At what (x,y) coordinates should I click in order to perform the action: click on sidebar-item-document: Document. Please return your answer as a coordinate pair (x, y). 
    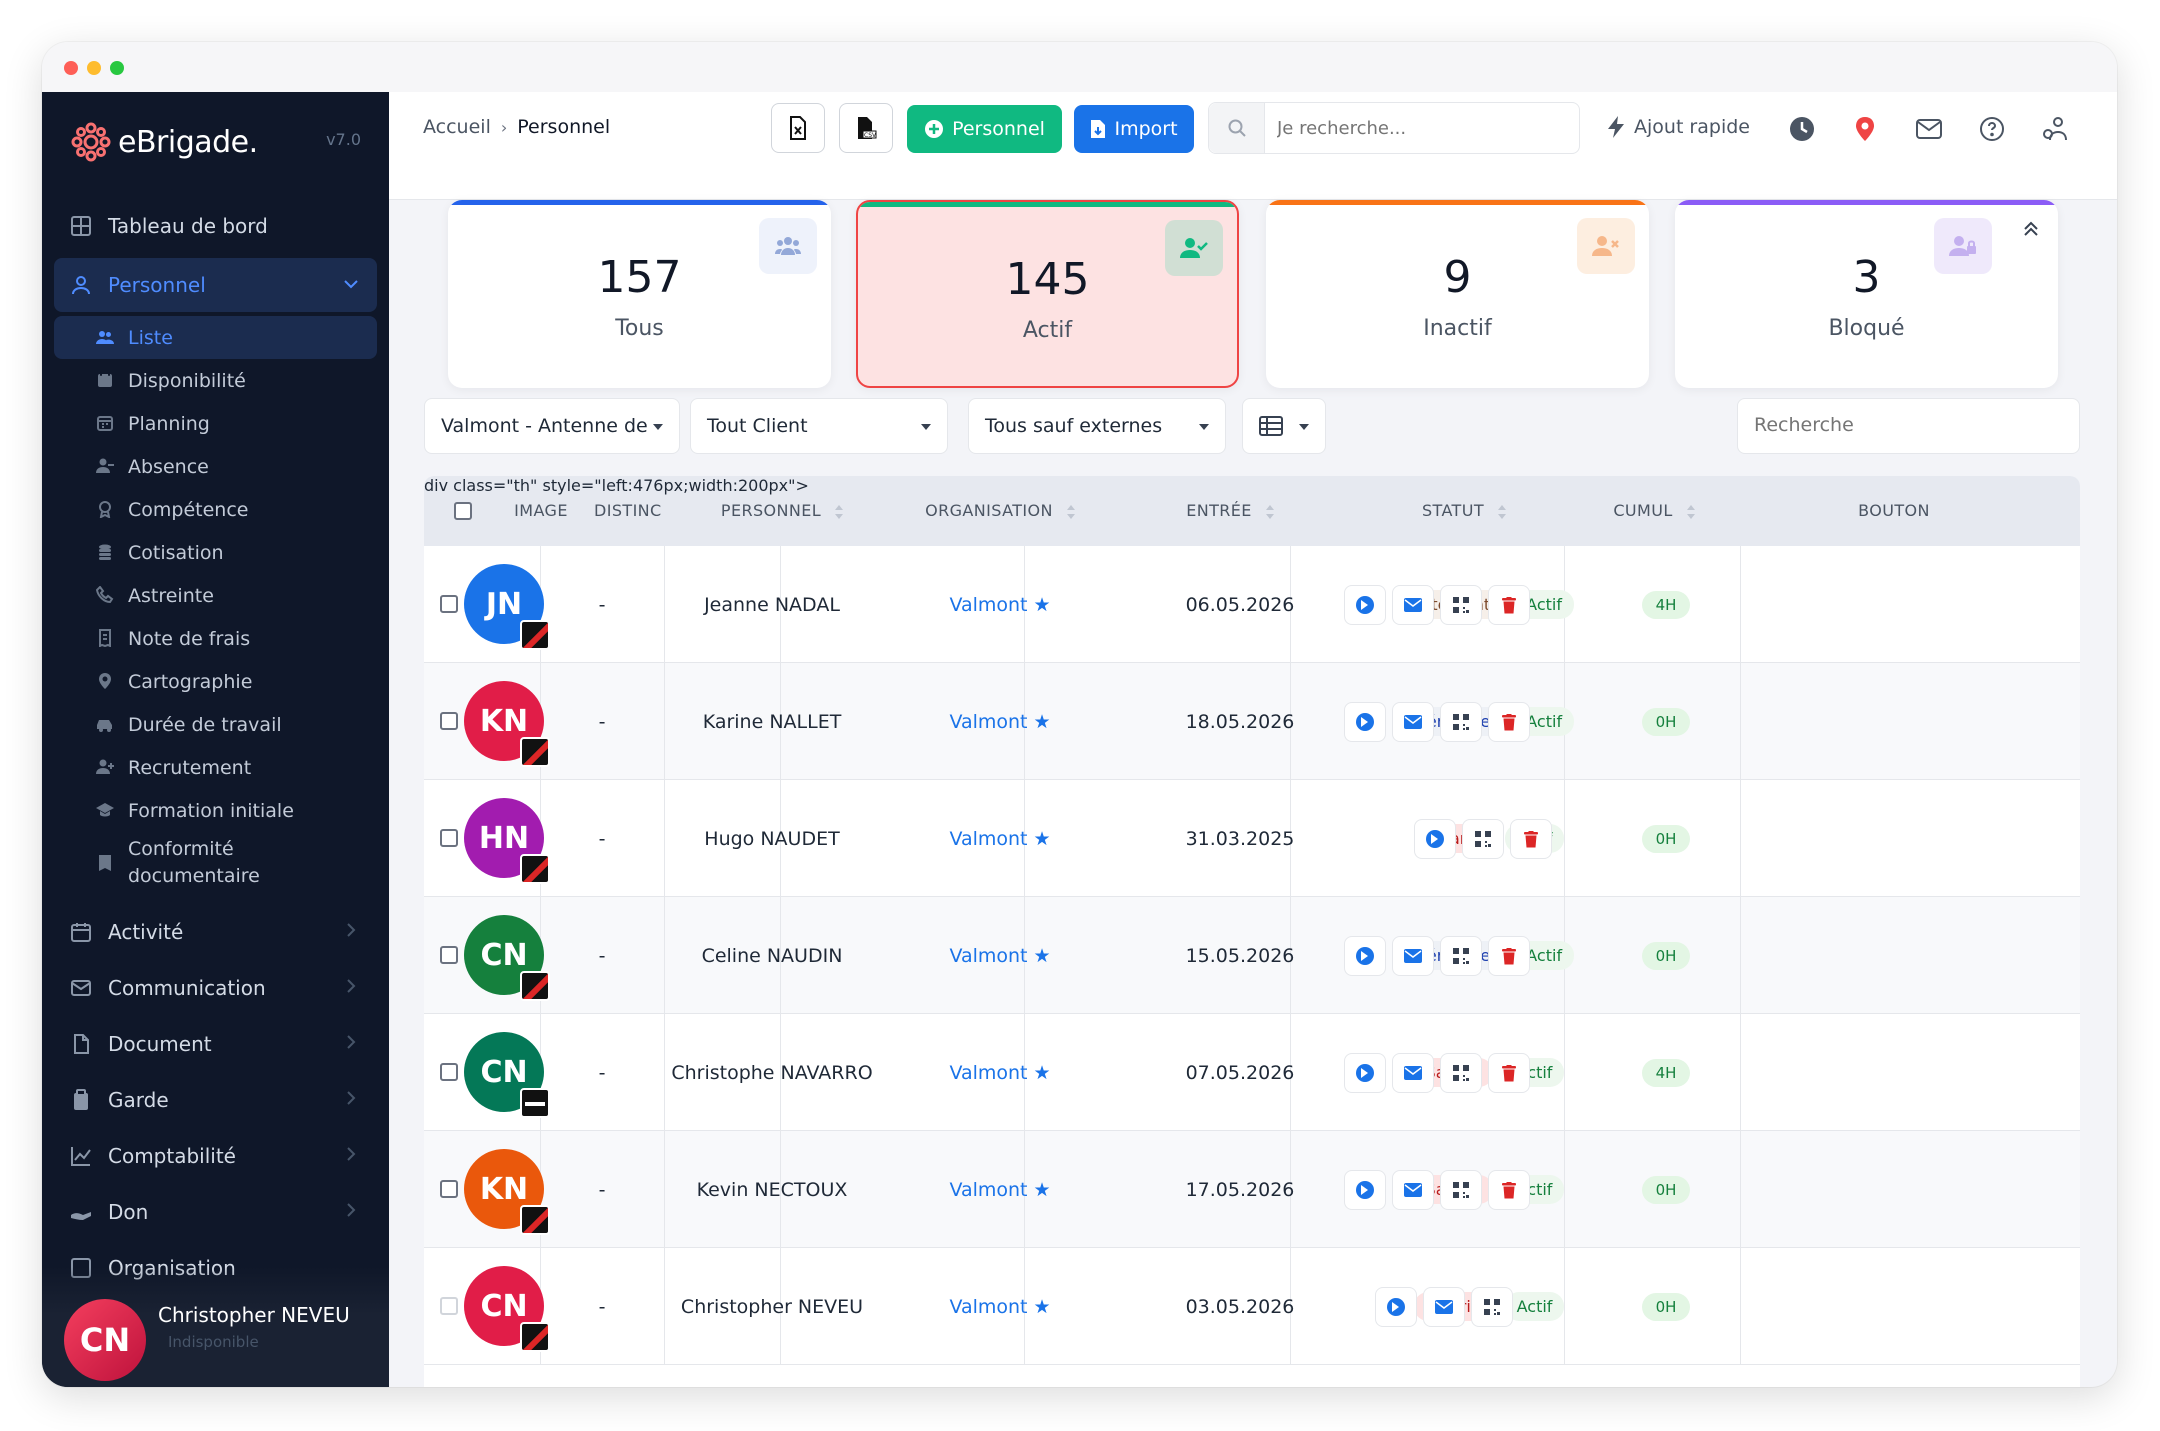
    Looking at the image, I should click on (215, 1044).